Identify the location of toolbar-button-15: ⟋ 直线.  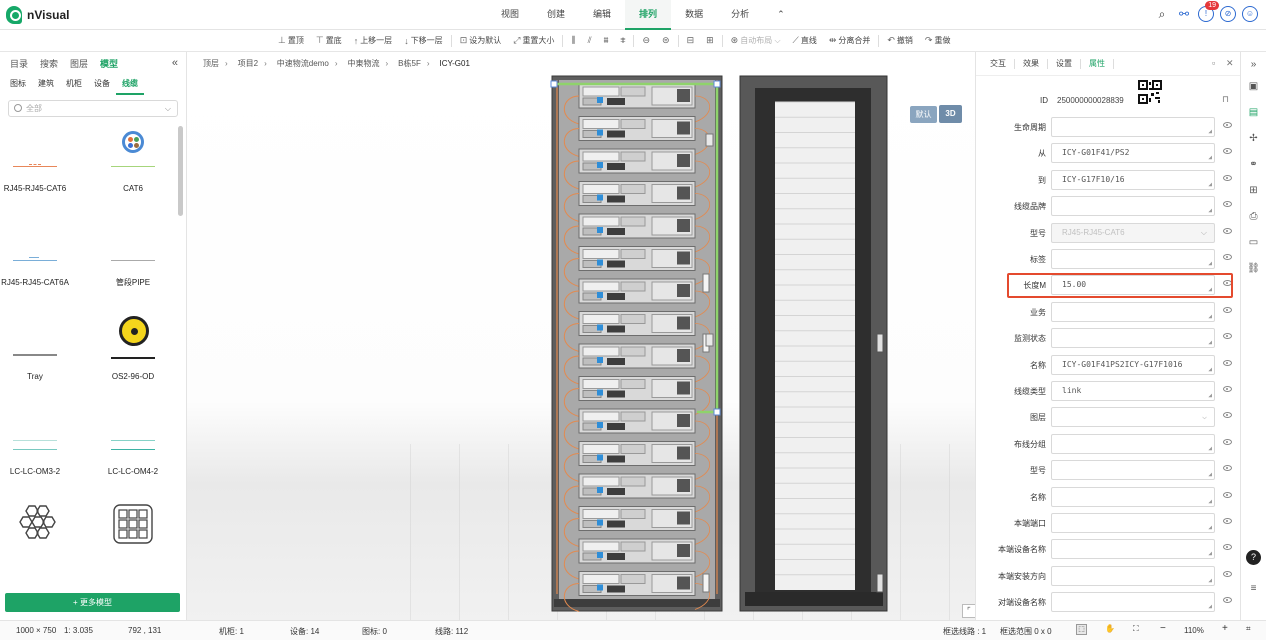
(805, 40).